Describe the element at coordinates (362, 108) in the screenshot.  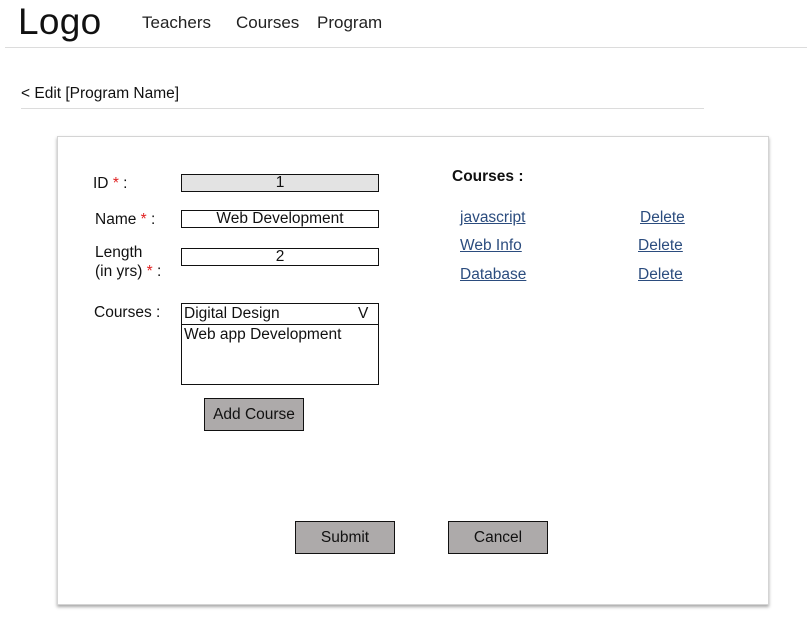
I see `breadcrumb-divider` at that location.